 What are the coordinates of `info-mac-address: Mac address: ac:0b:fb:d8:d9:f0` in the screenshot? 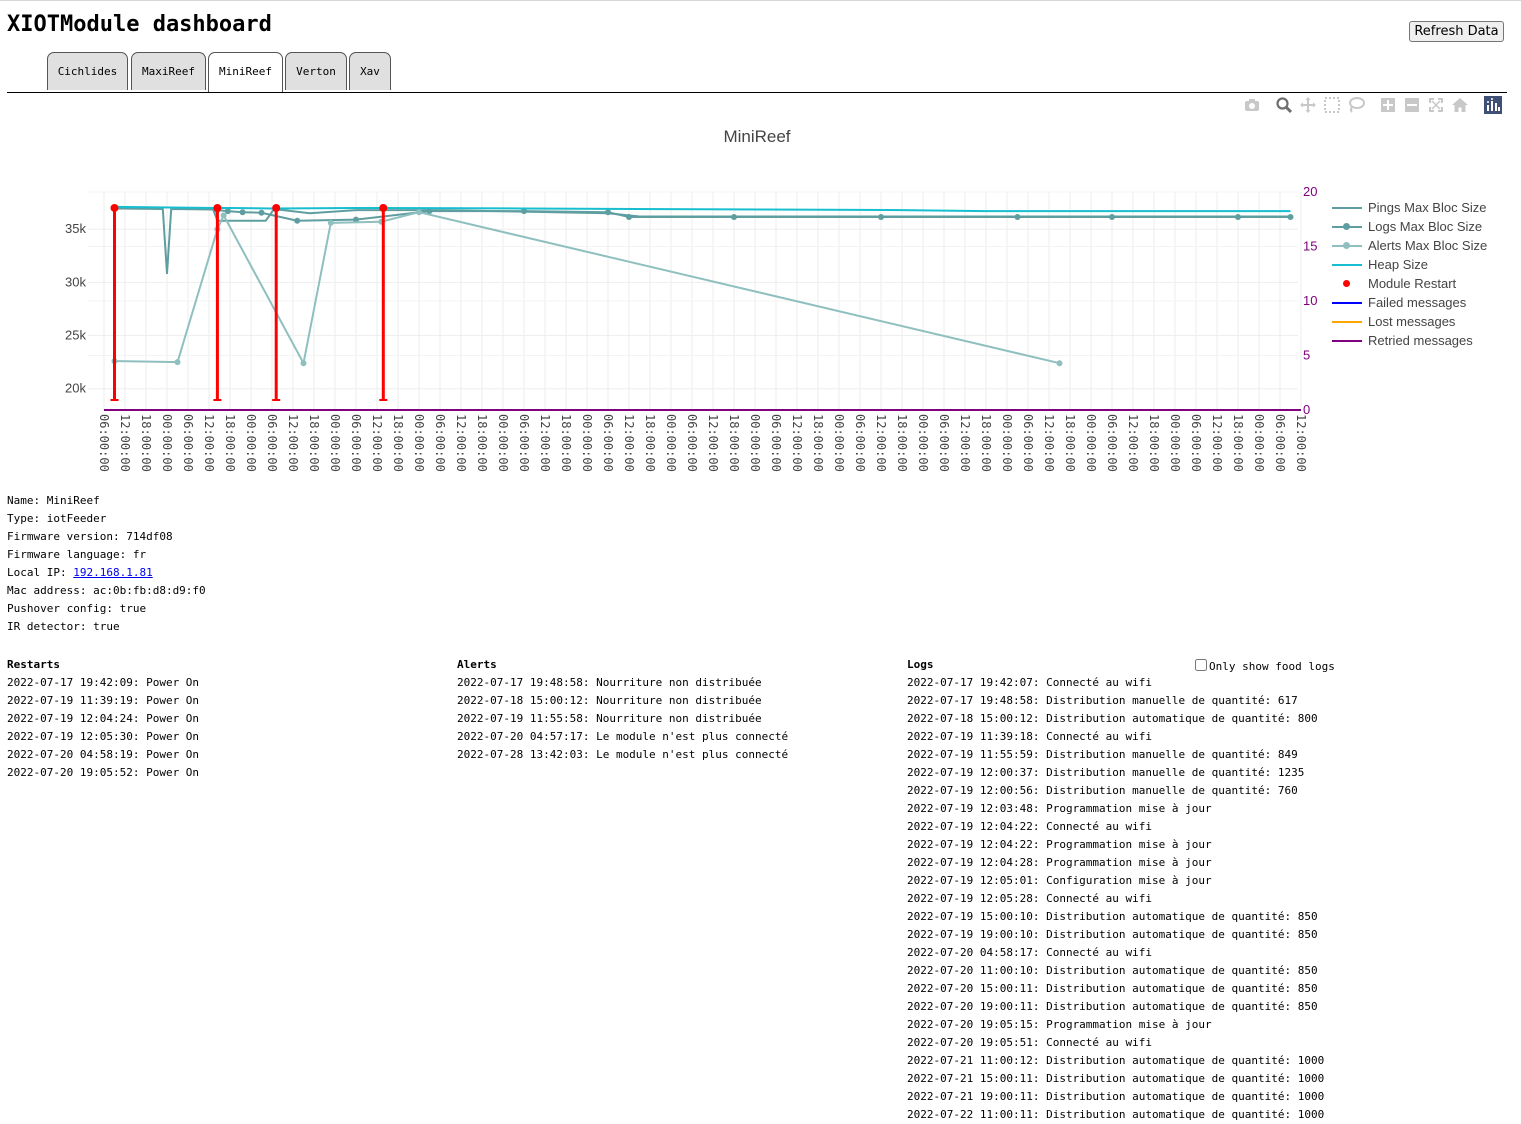 It's located at (106, 590).